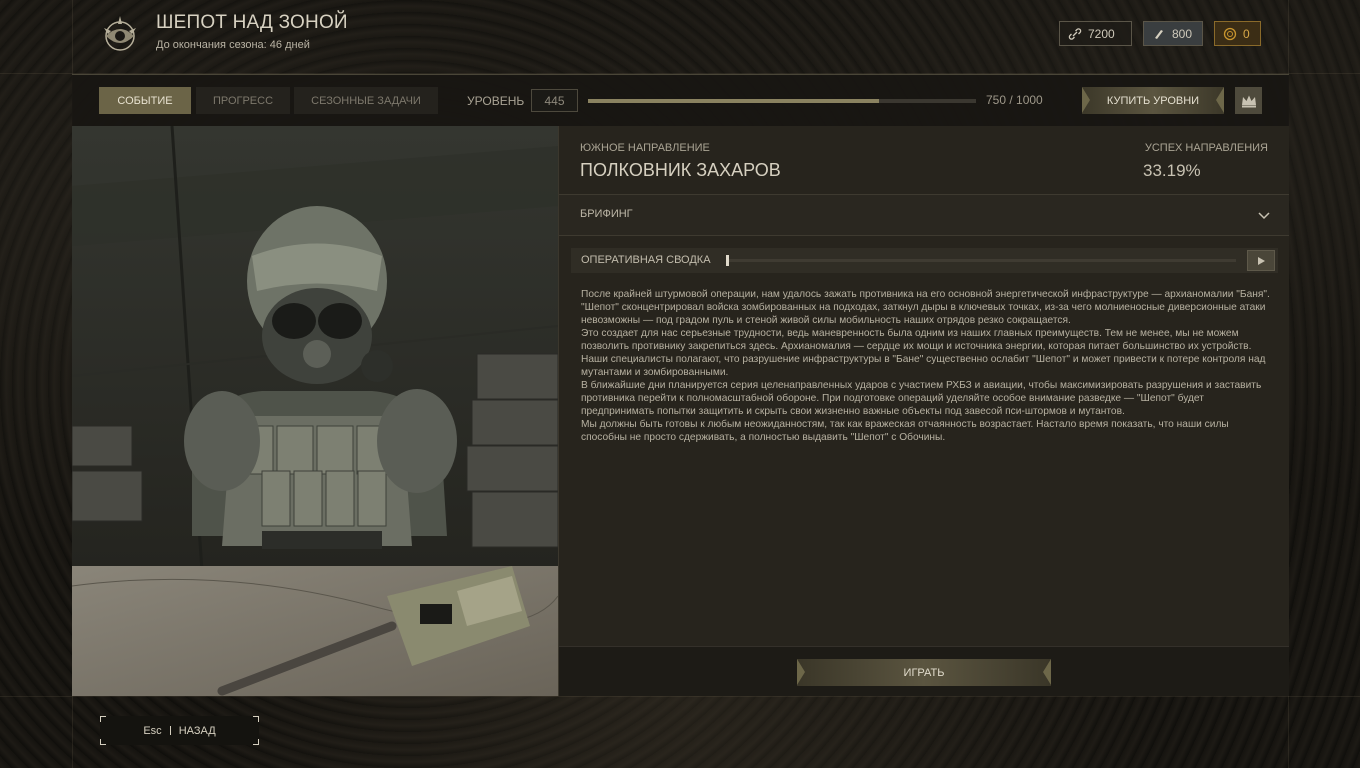 The width and height of the screenshot is (1360, 768). I want to click on currency-link: 7200, so click(1095, 33).